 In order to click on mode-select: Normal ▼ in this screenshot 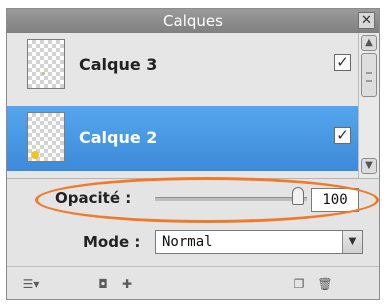, I will do `click(259, 242)`.